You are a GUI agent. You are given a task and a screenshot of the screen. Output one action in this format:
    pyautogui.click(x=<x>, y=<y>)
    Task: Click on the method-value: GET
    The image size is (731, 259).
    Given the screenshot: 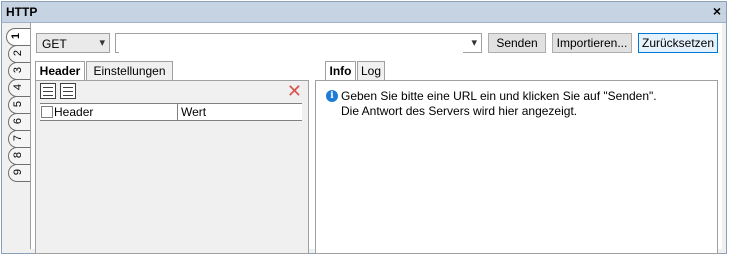 What is the action you would take?
    pyautogui.click(x=54, y=44)
    